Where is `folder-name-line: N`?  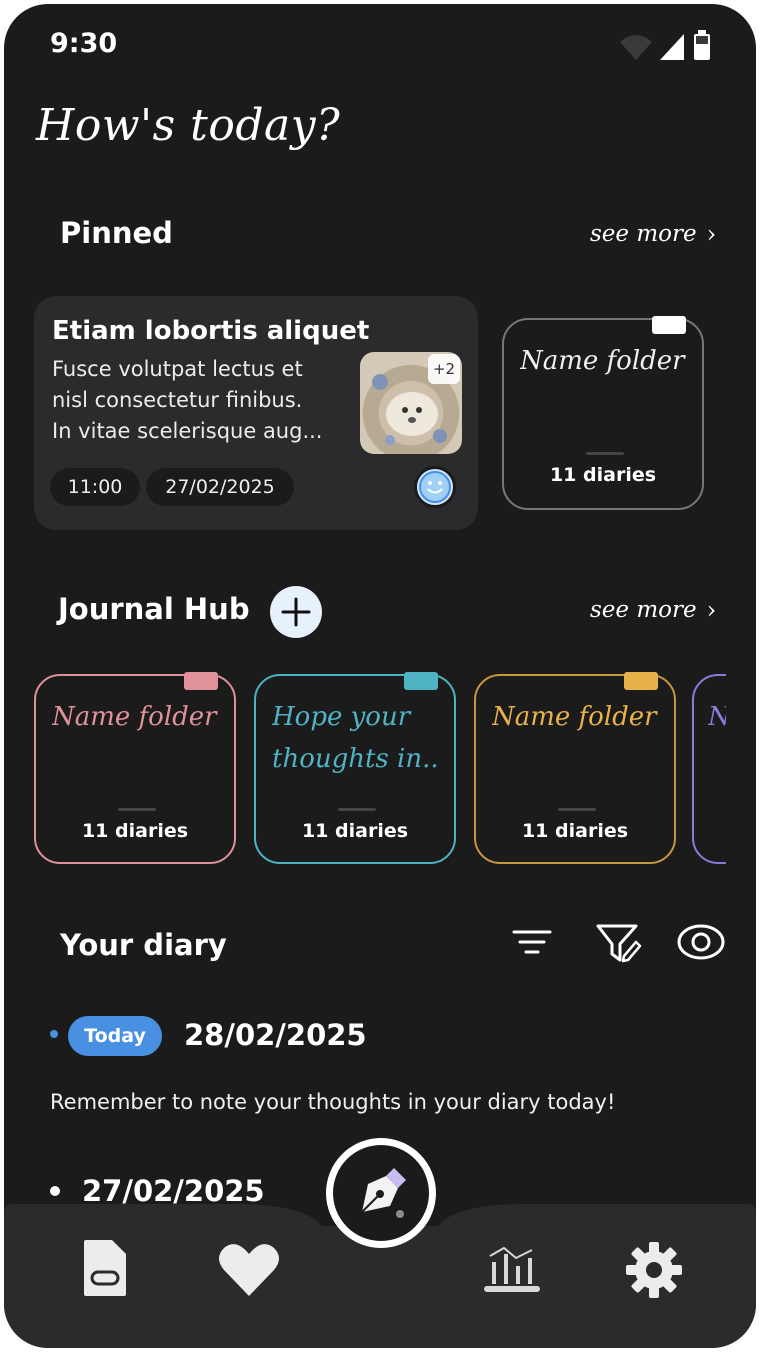
folder-name-line: N is located at coordinates (717, 717).